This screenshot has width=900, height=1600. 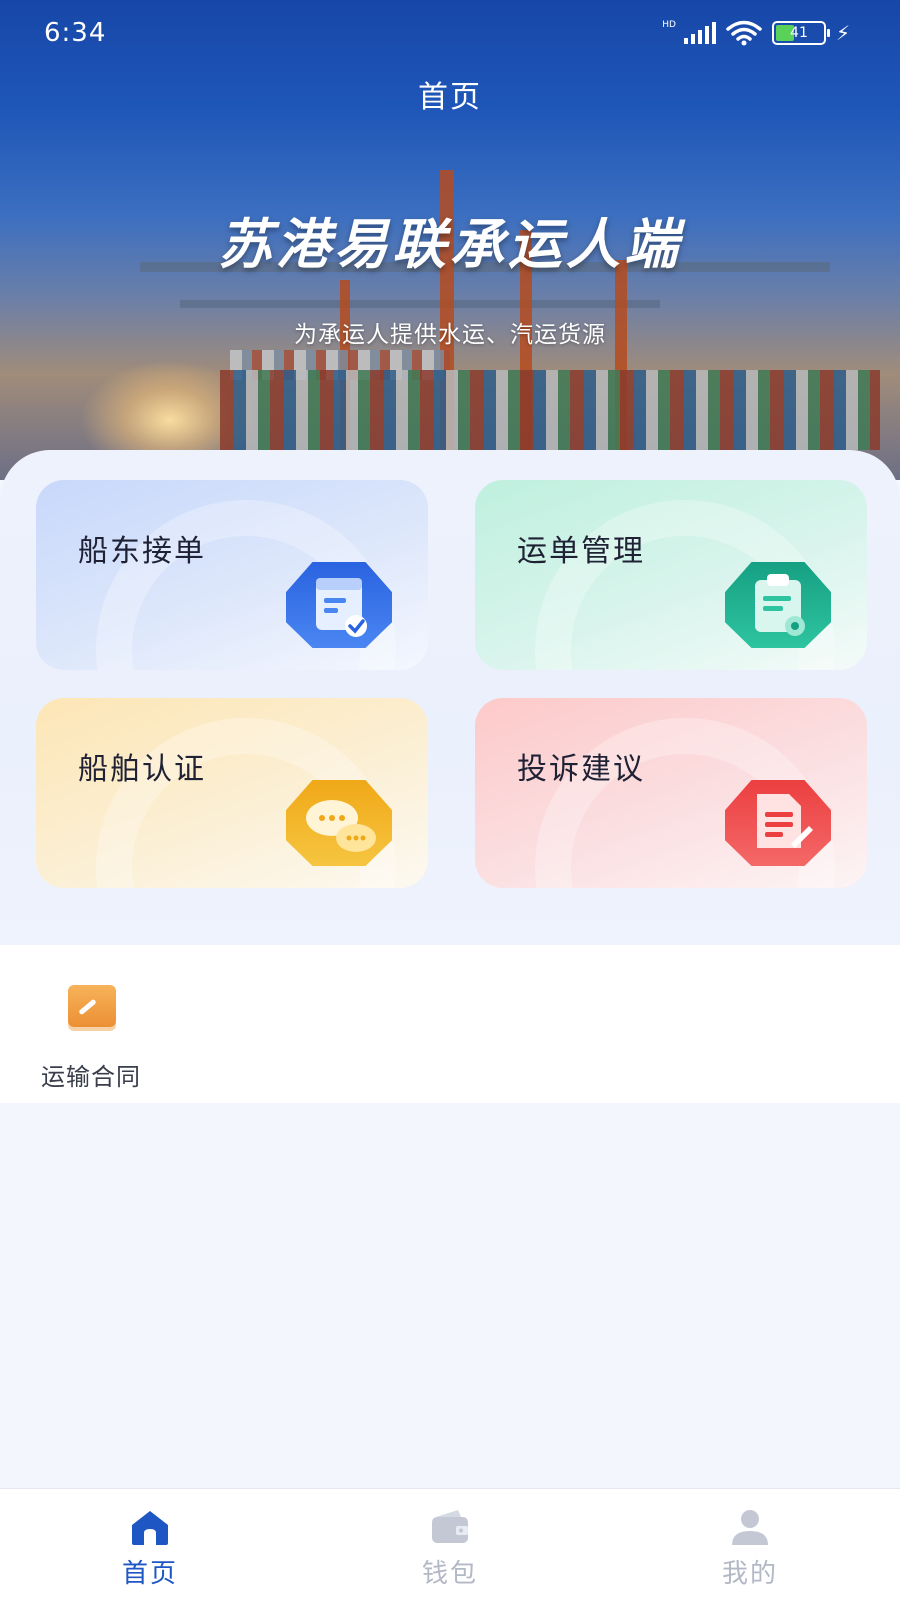 I want to click on battery-level: 41, so click(x=799, y=33).